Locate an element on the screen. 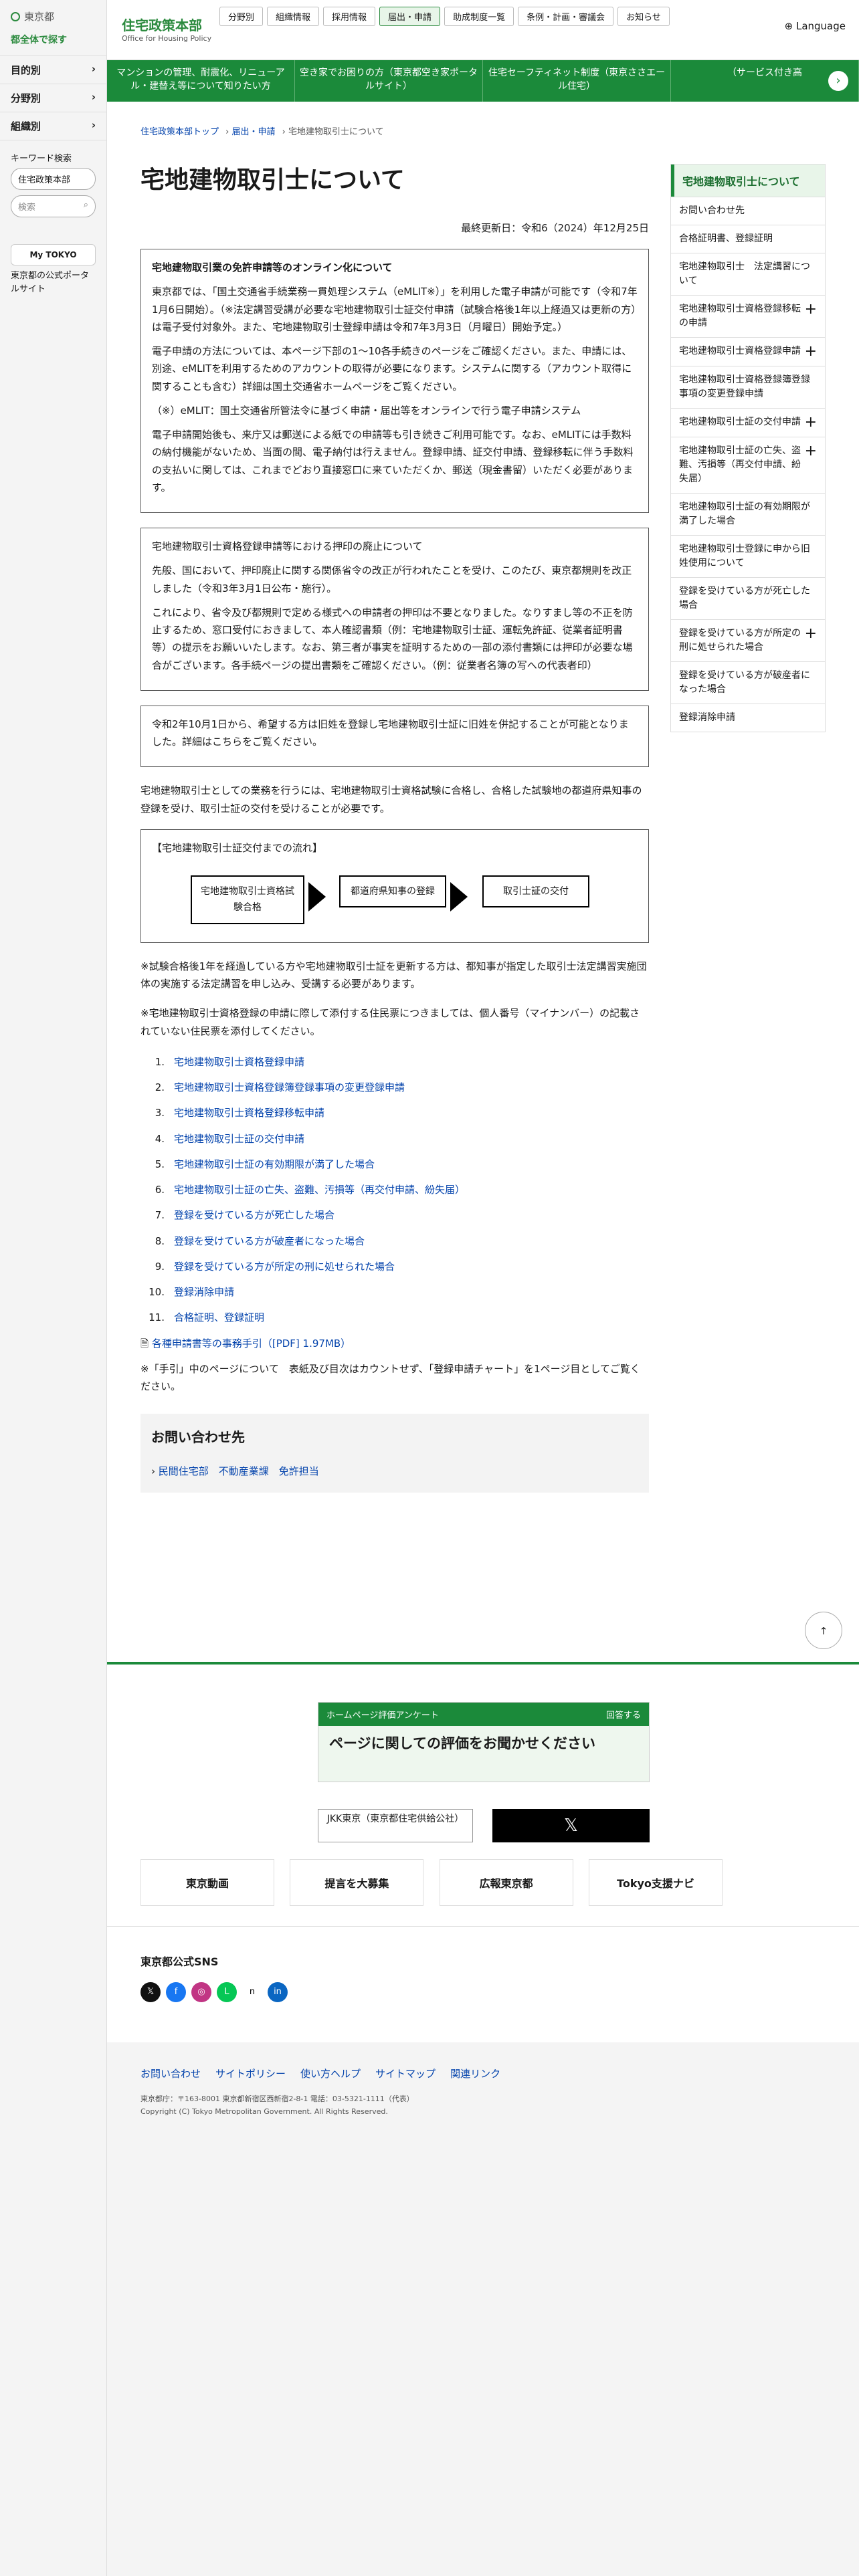  footer-link: サイトマップ is located at coordinates (405, 2073).